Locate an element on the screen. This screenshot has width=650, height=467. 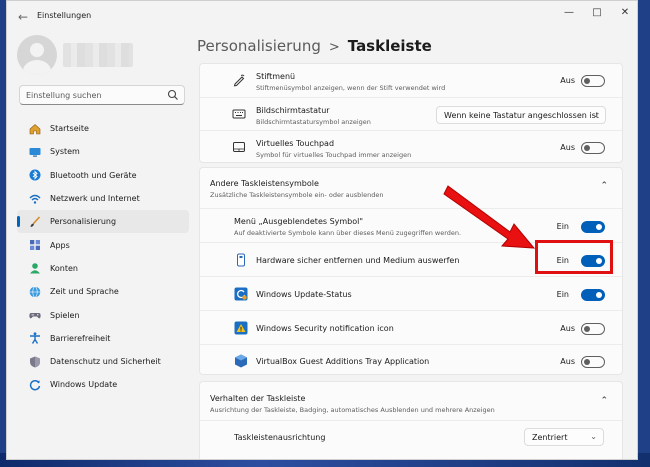
sidebar-item-label: Spielen is located at coordinates (65, 315).